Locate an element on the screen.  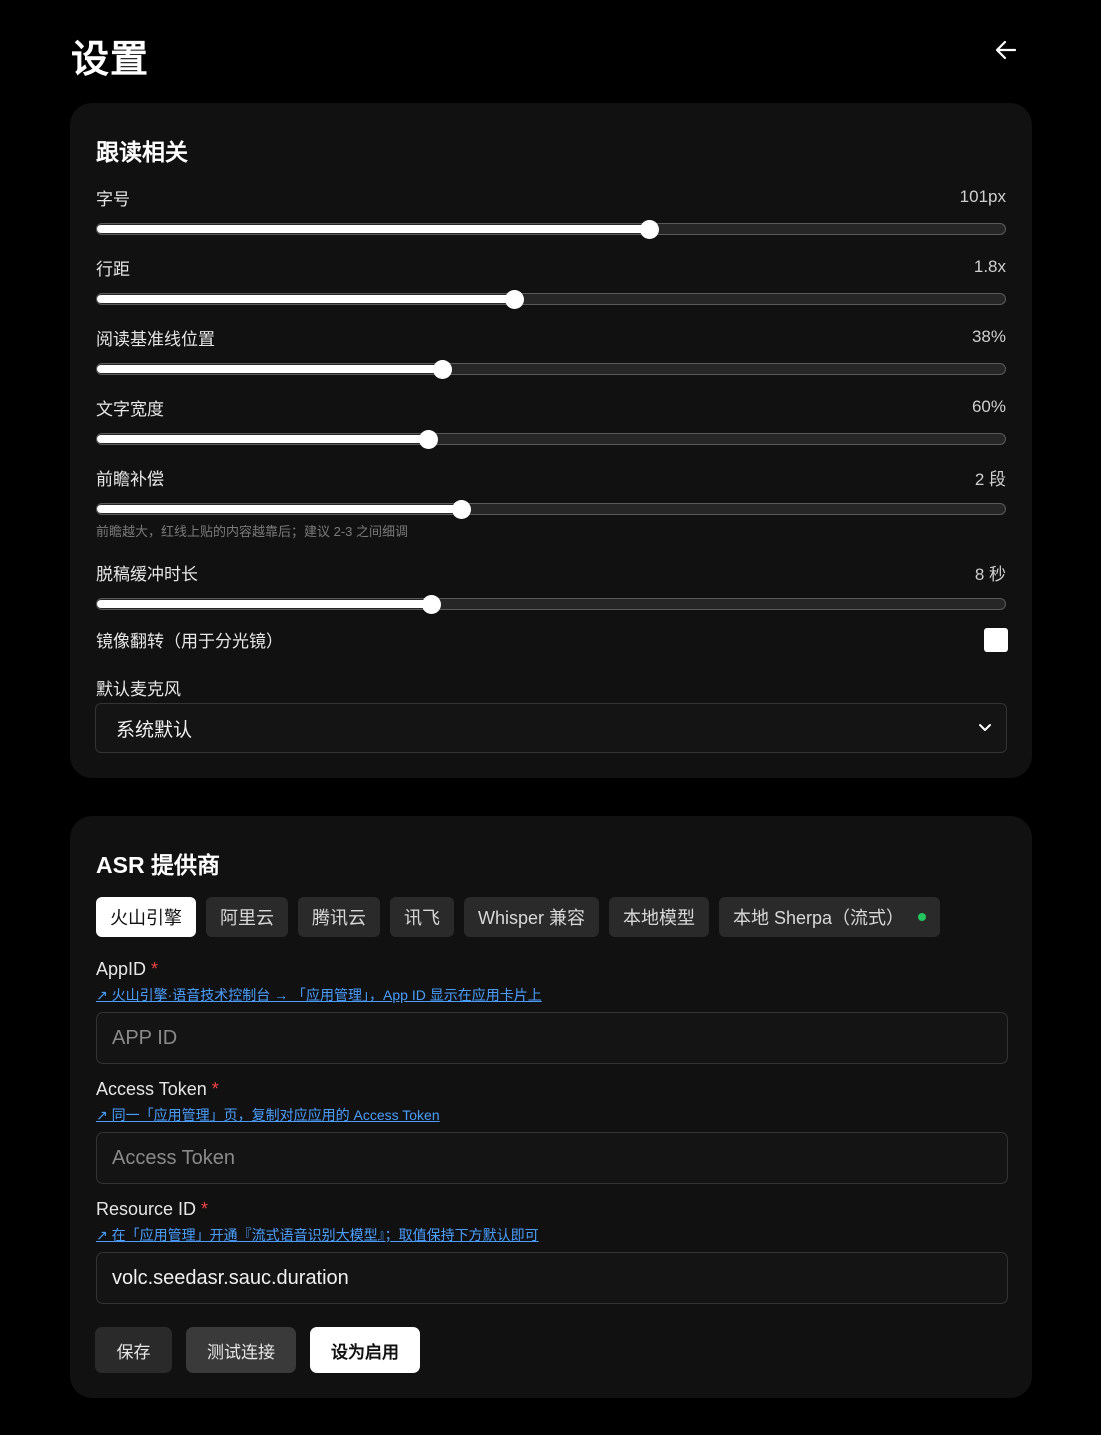
slider-value: 38% is located at coordinates (988, 336).